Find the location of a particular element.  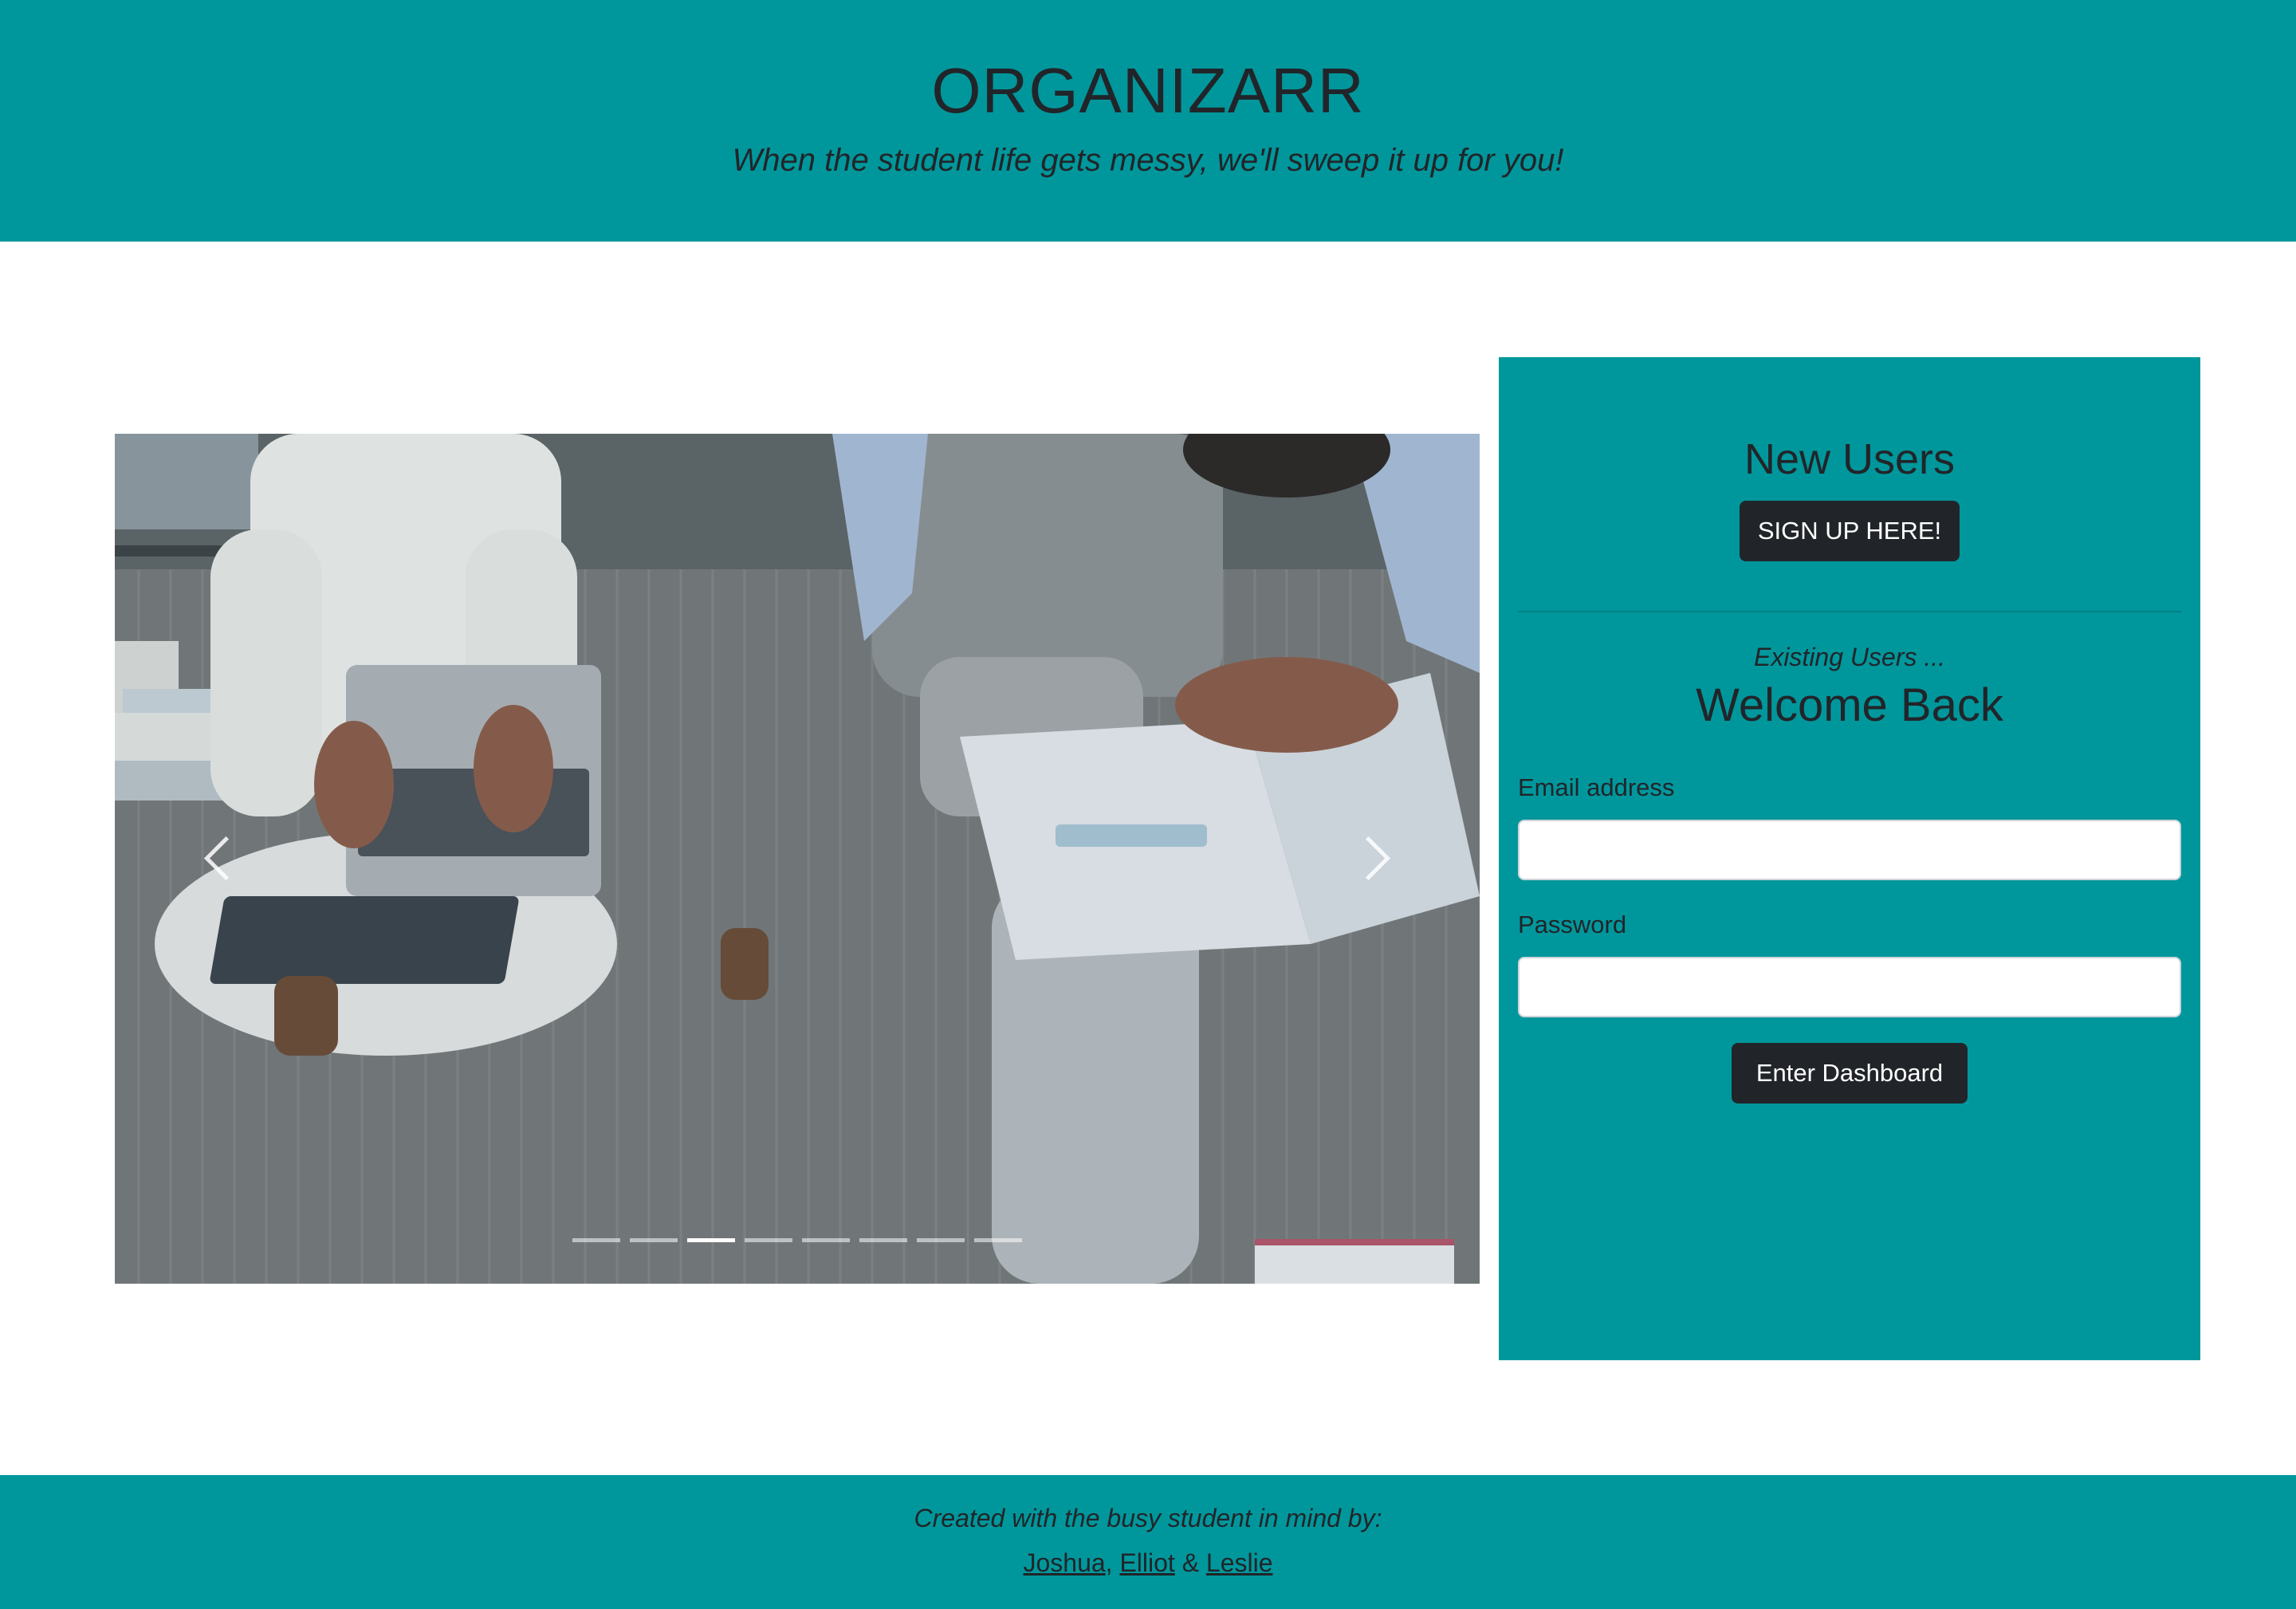

footer-authors: Joshua, Elliot & Leslie is located at coordinates (1148, 1563).